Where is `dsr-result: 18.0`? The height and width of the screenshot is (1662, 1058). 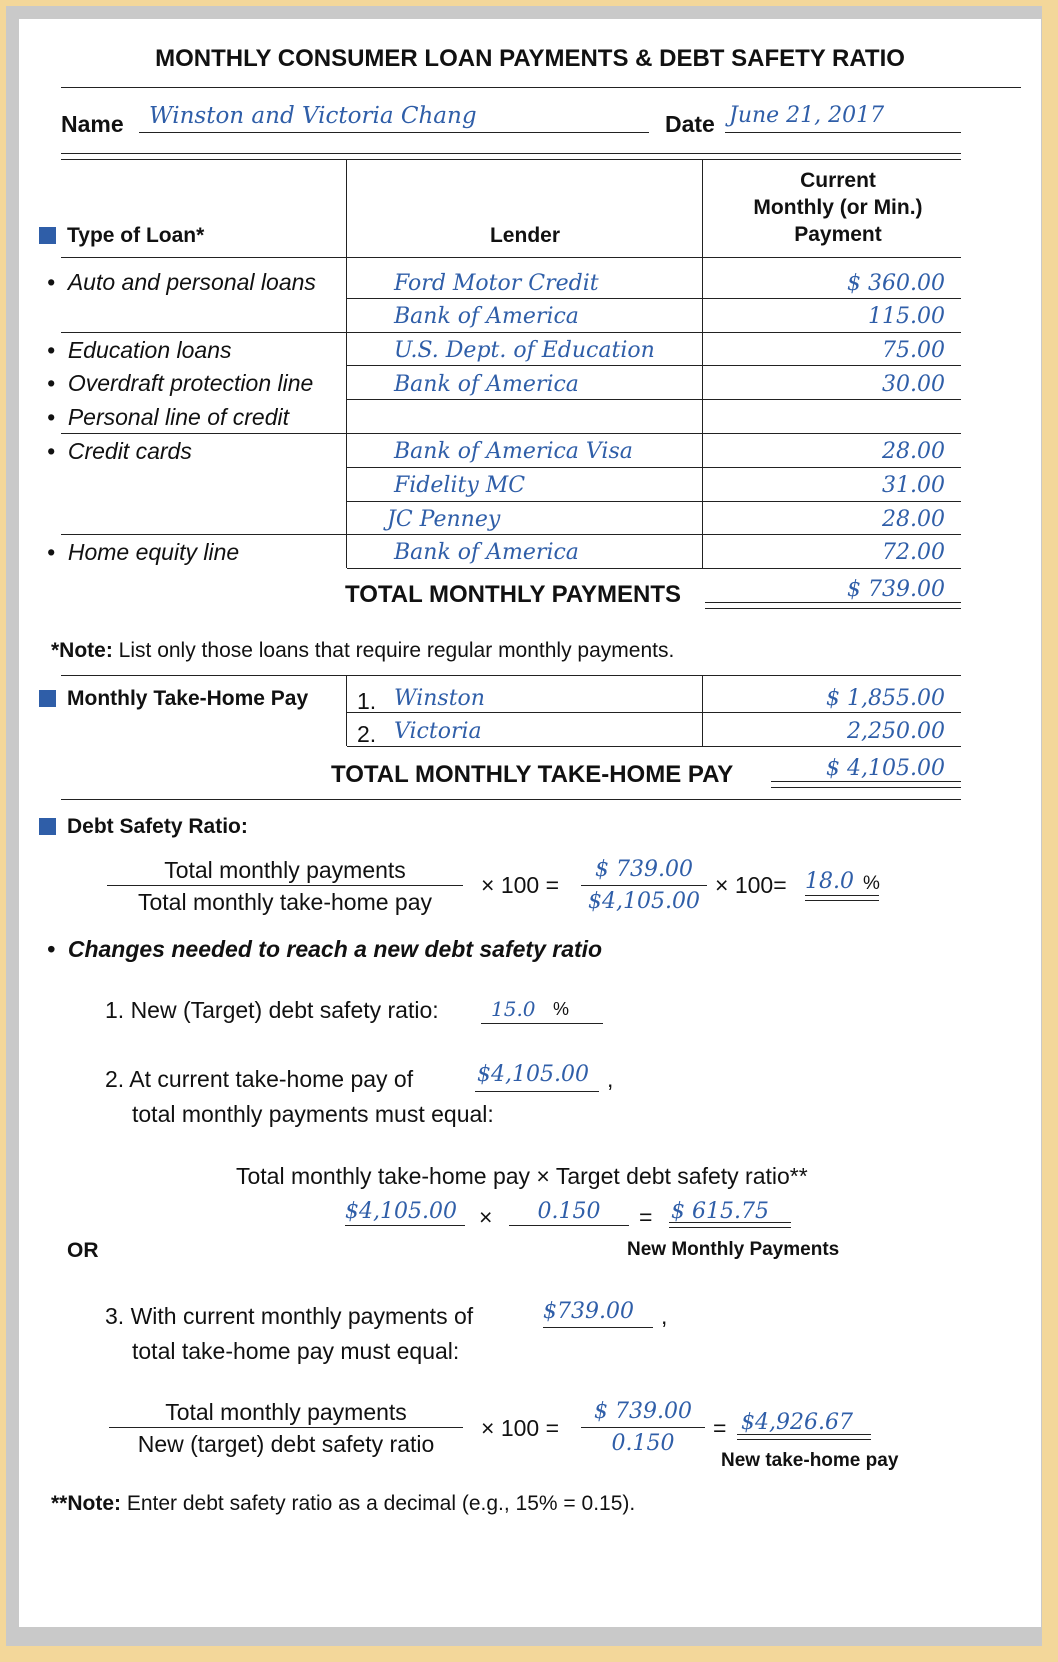
dsr-result: 18.0 is located at coordinates (829, 881).